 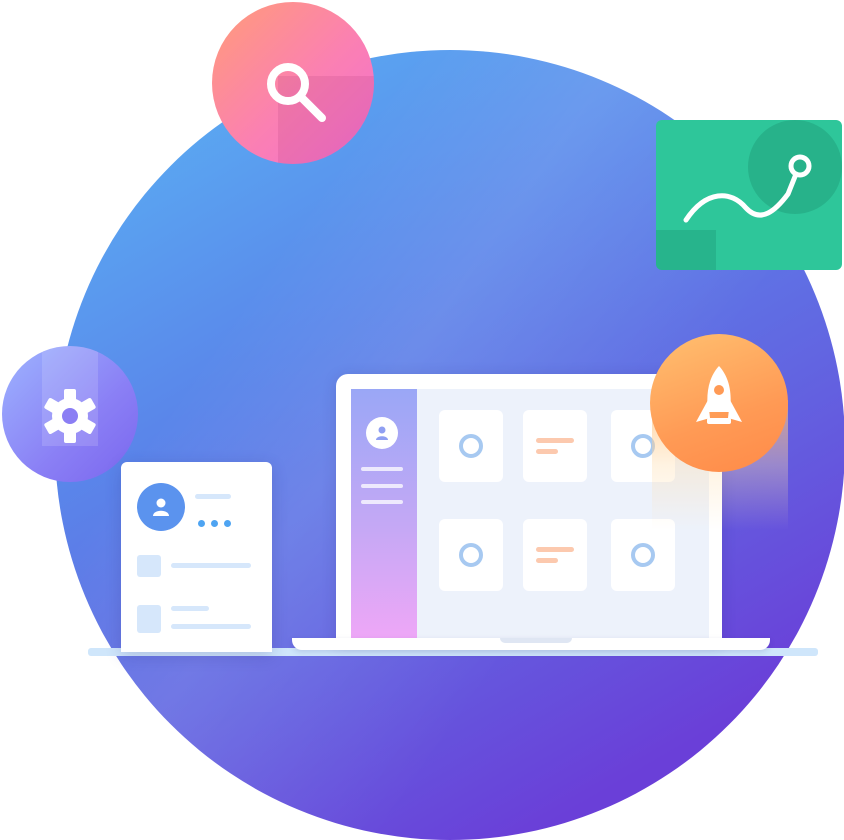 I want to click on contact-name-line, so click(x=213, y=496).